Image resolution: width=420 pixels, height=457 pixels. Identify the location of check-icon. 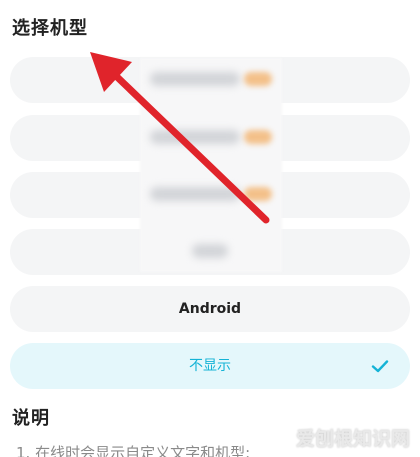
(380, 366).